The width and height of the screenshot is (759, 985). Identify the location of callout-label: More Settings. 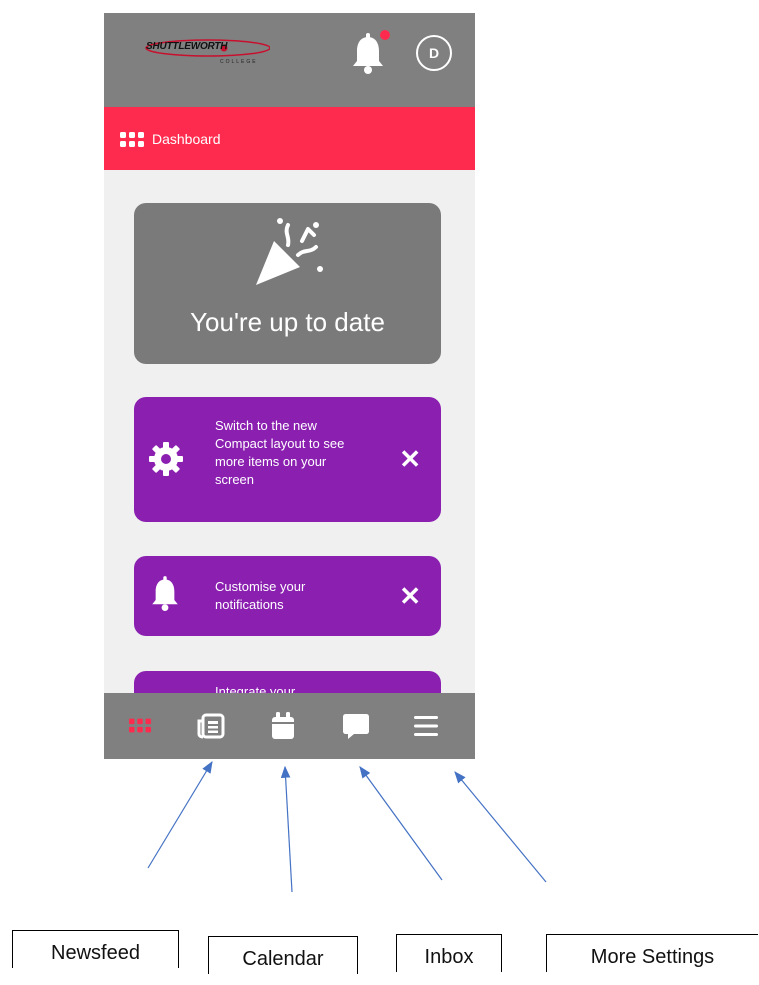
(652, 957).